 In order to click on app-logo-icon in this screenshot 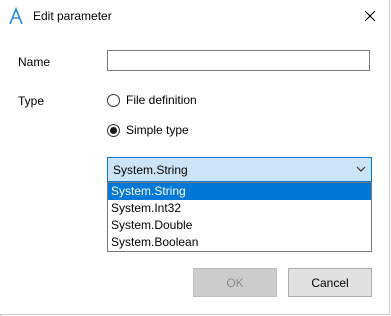, I will do `click(16, 16)`.